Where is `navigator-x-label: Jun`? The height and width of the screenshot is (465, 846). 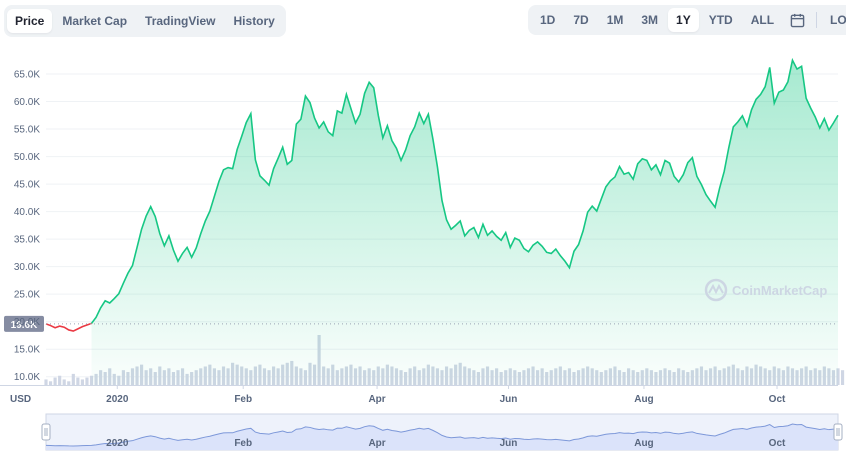 navigator-x-label: Jun is located at coordinates (509, 443).